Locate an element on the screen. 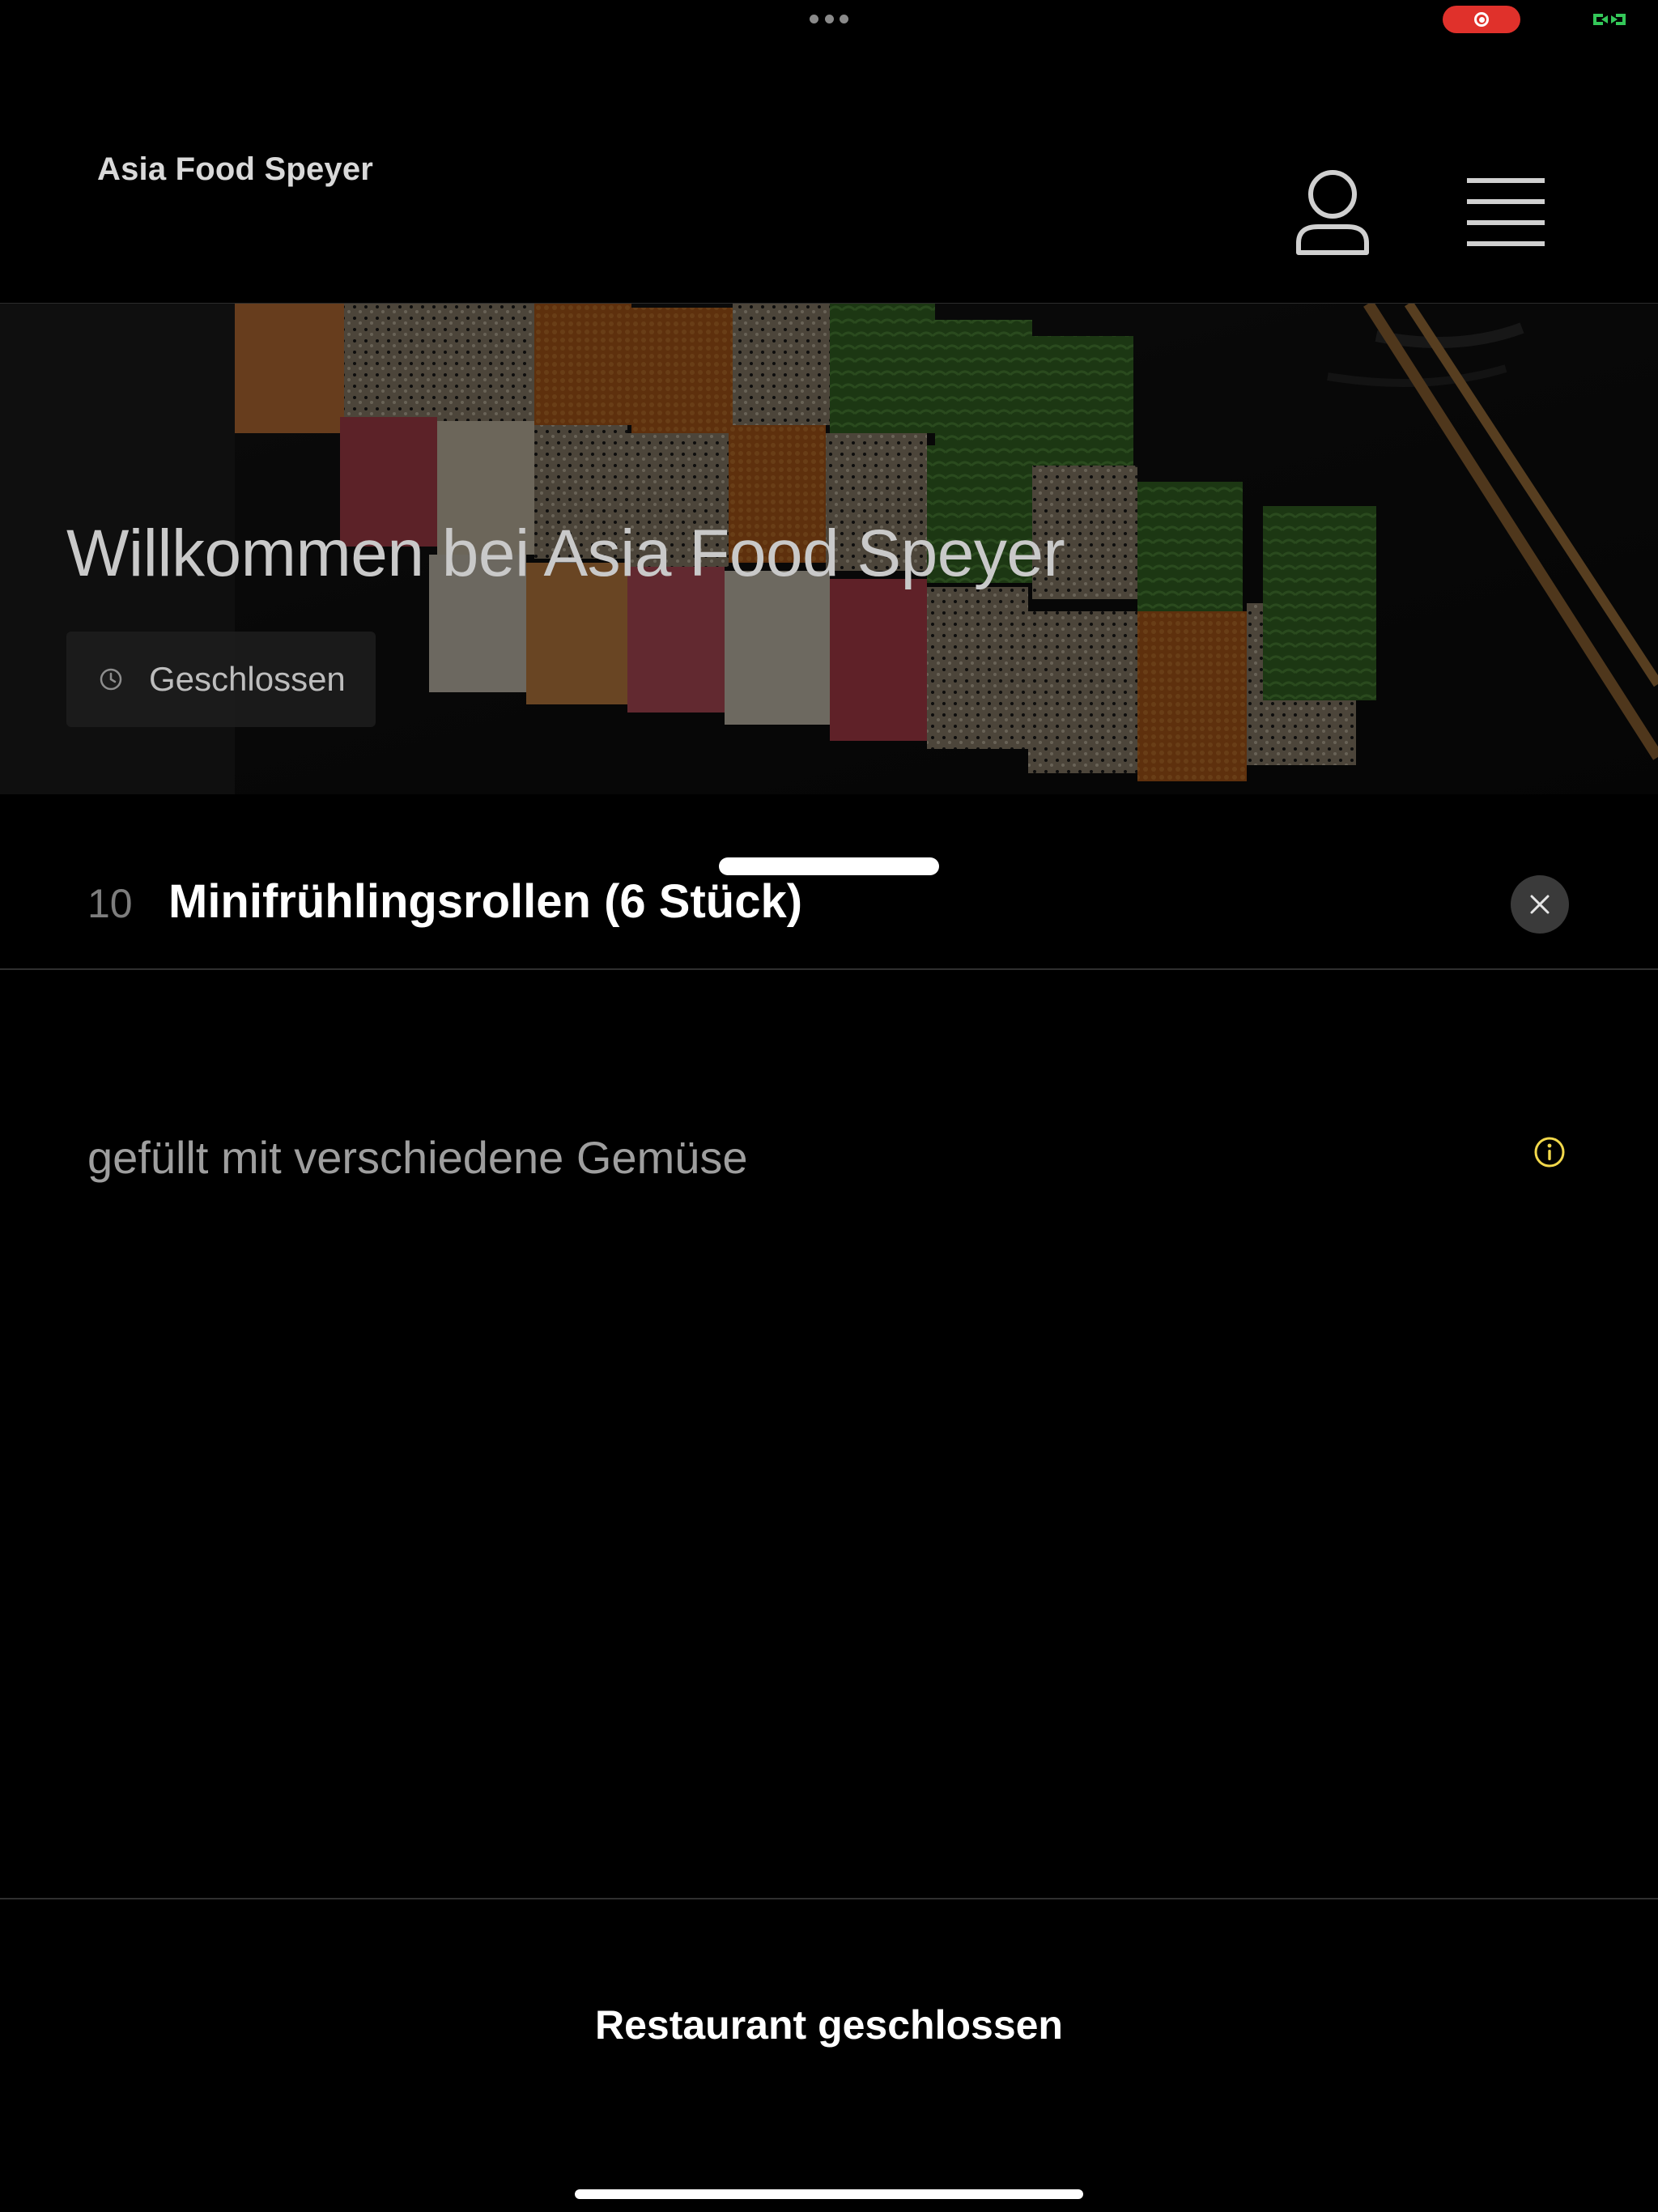 The width and height of the screenshot is (1658, 2212). item-header: 10 Minifrühlingsrollen (6 Stück) is located at coordinates (829, 906).